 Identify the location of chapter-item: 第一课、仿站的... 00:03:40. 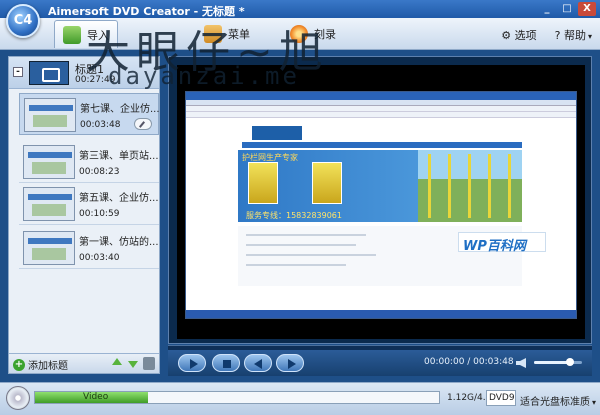
(89, 248).